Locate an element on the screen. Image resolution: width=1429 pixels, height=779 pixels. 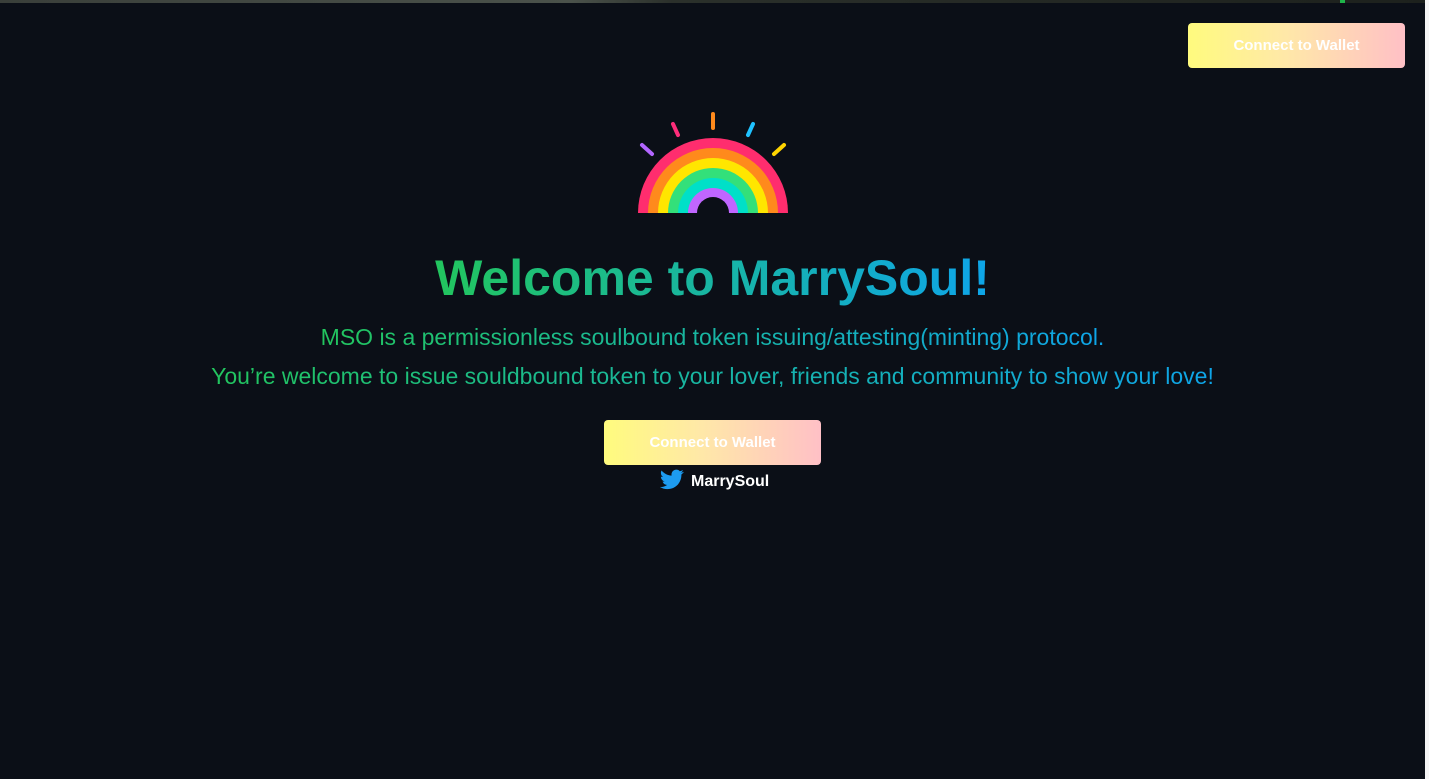
twitter-icon is located at coordinates (671, 482).